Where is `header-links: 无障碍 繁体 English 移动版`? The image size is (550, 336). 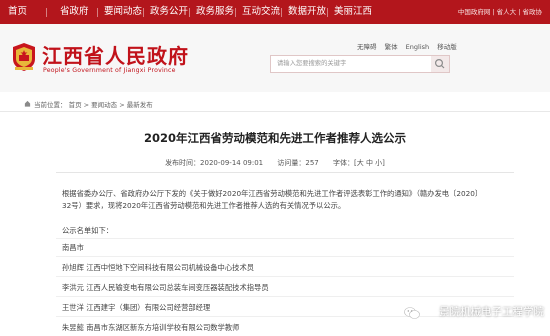 header-links: 无障碍 繁体 English 移动版 is located at coordinates (410, 46).